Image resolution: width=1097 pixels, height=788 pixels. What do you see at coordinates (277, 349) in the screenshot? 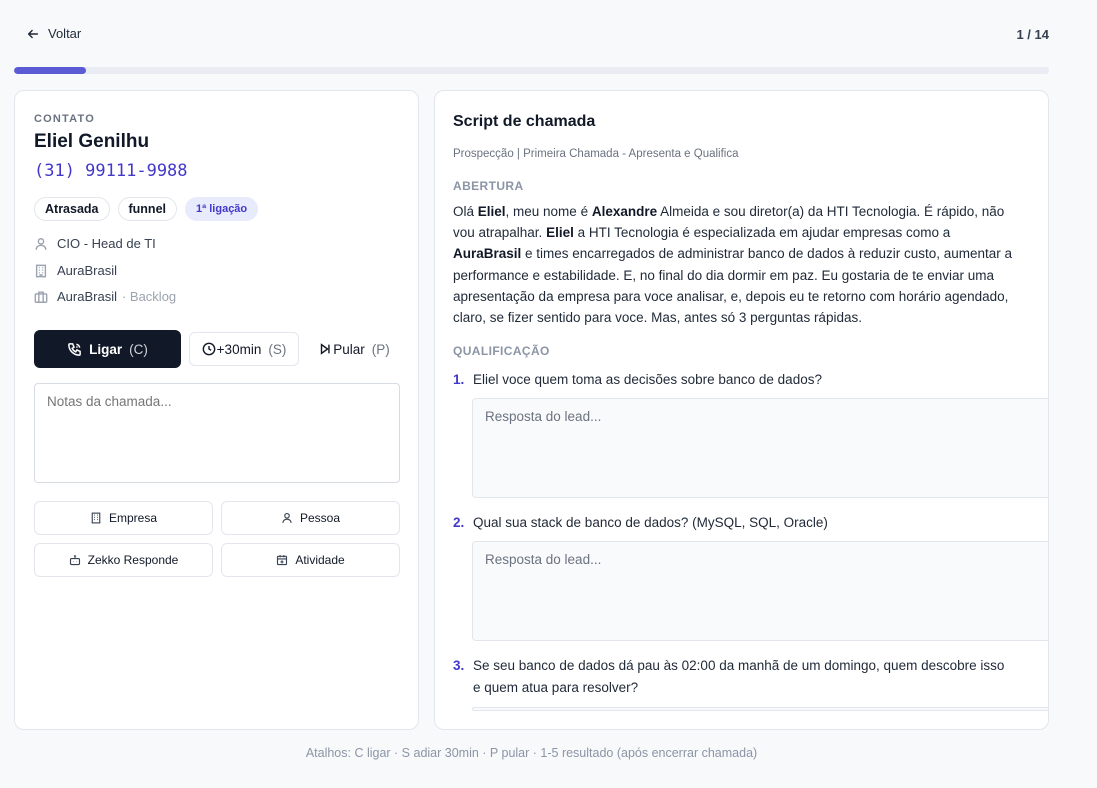
I see `snooze-shortcut: (S)` at bounding box center [277, 349].